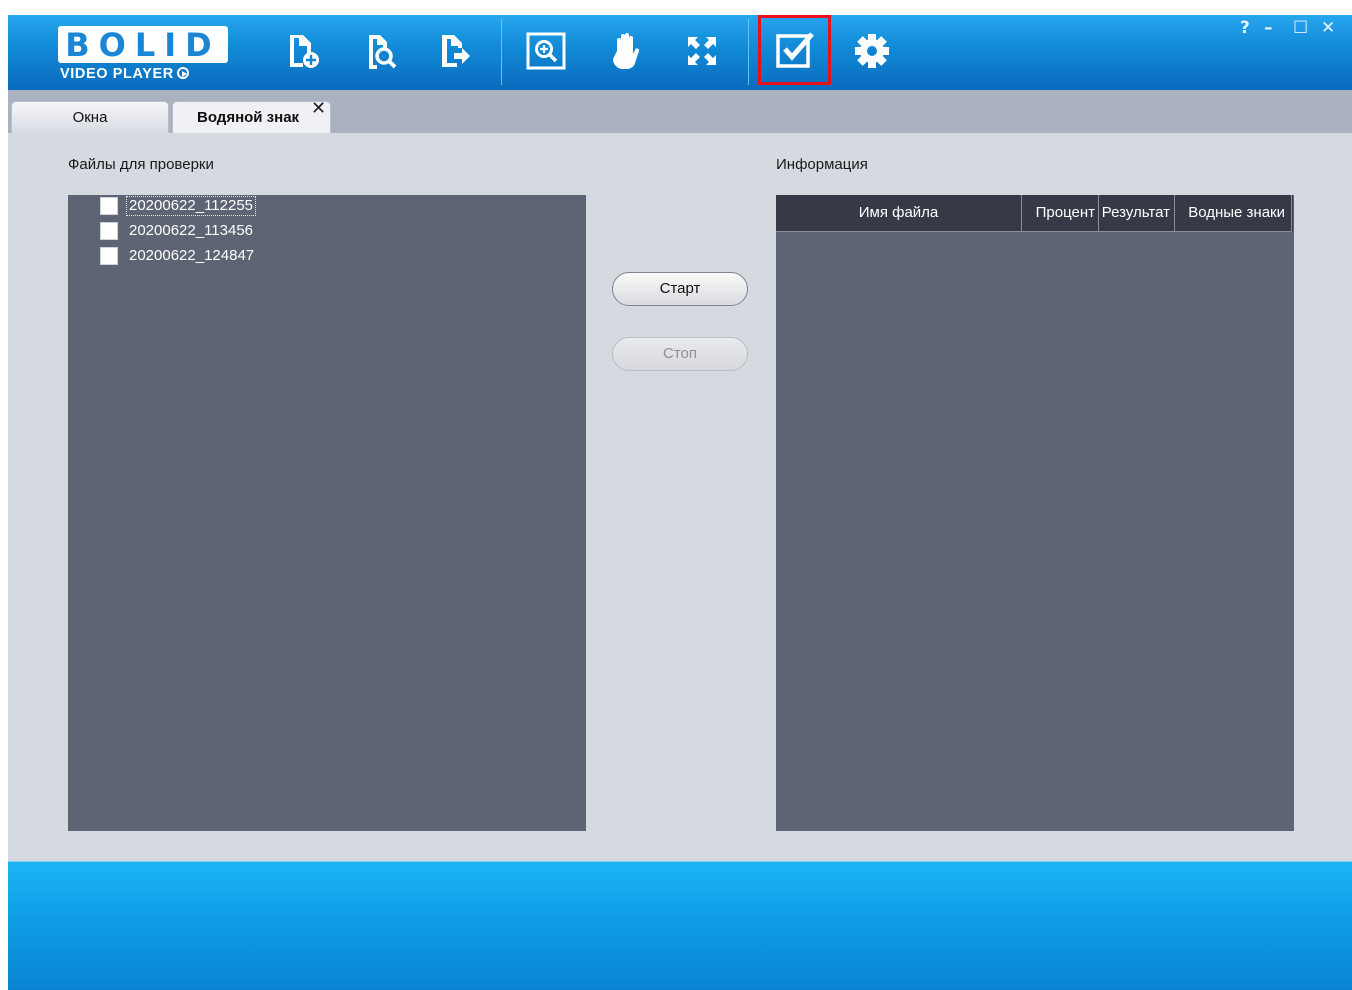 The height and width of the screenshot is (990, 1352). I want to click on column-header-percent: Процент, so click(1060, 213).